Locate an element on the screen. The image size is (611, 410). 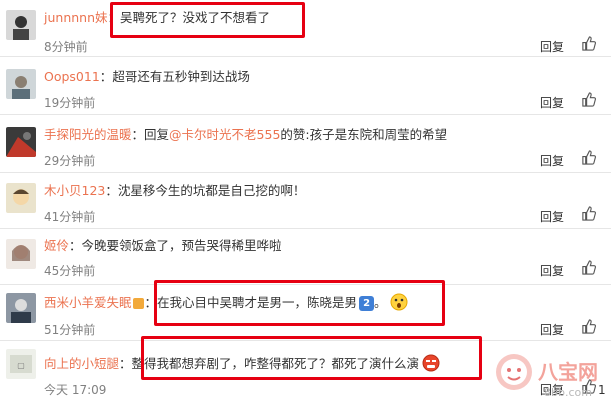
comment-username: 木小贝123 is located at coordinates (74, 190).